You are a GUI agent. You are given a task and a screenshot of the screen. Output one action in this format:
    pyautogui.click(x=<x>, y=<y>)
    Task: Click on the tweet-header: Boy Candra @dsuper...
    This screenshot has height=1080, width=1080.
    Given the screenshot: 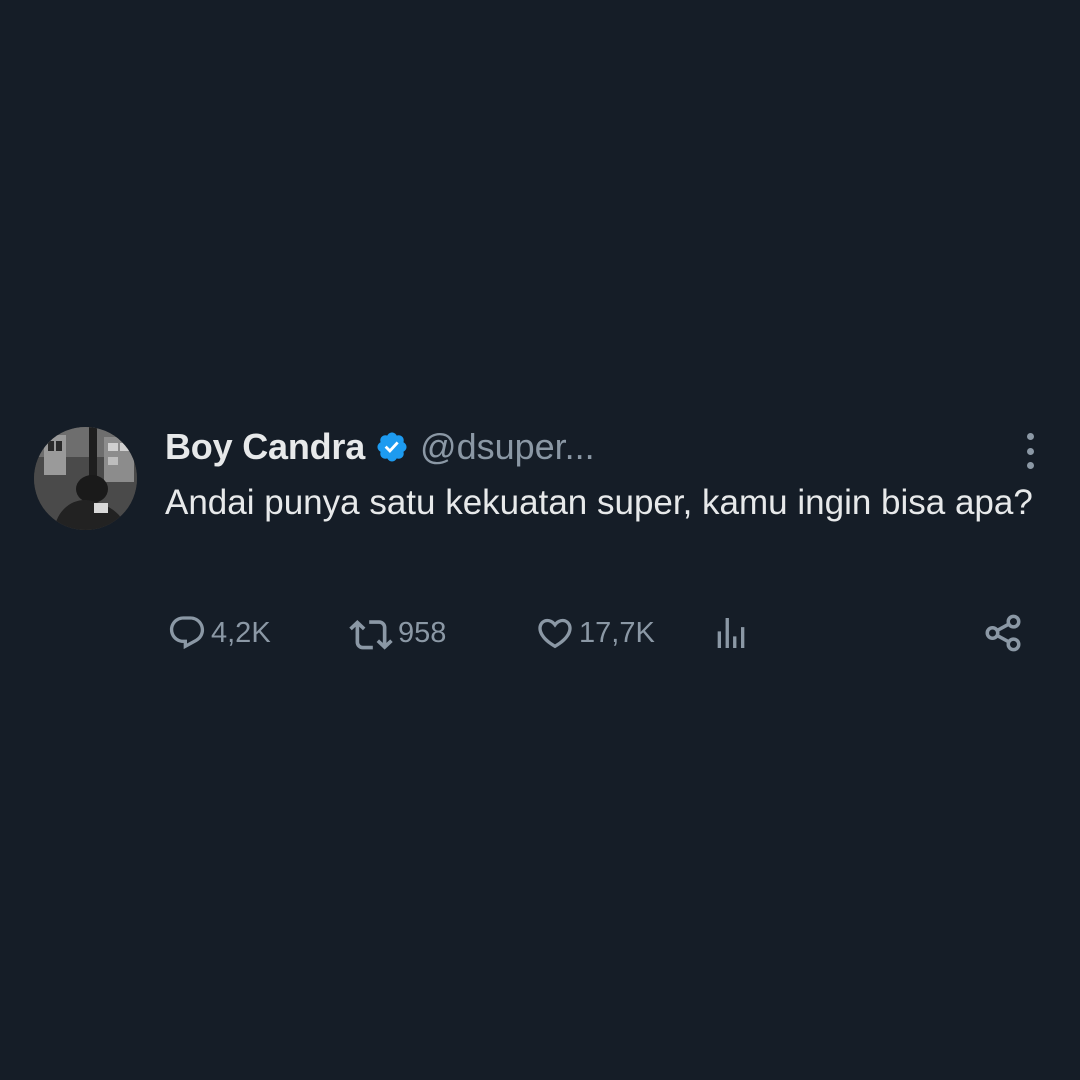 What is the action you would take?
    pyautogui.click(x=380, y=447)
    